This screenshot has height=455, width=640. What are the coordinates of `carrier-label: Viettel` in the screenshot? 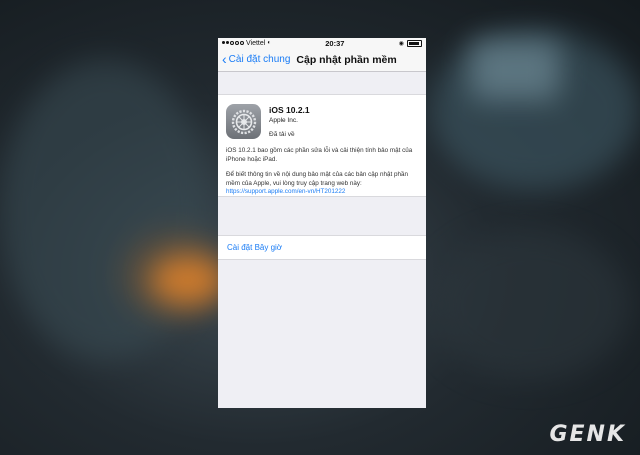 It's located at (256, 43).